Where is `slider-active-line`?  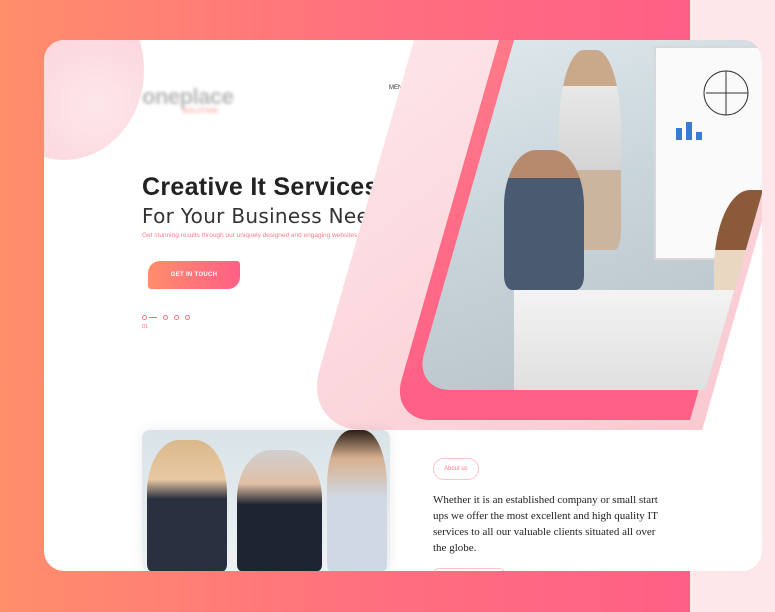 slider-active-line is located at coordinates (153, 317).